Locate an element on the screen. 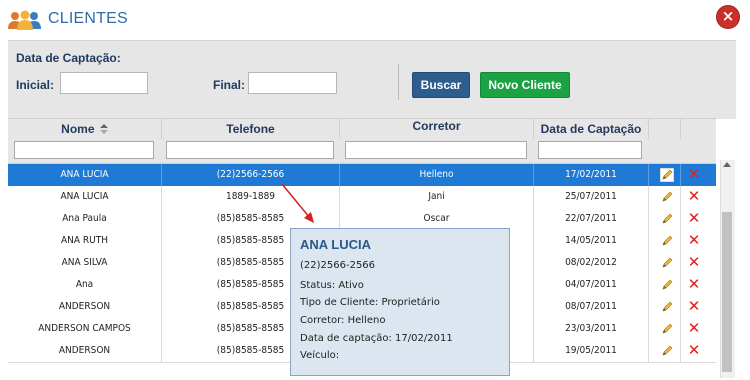 Image resolution: width=750 pixels, height=380 pixels. tooltip-client-name: ANA LUCIA is located at coordinates (336, 244).